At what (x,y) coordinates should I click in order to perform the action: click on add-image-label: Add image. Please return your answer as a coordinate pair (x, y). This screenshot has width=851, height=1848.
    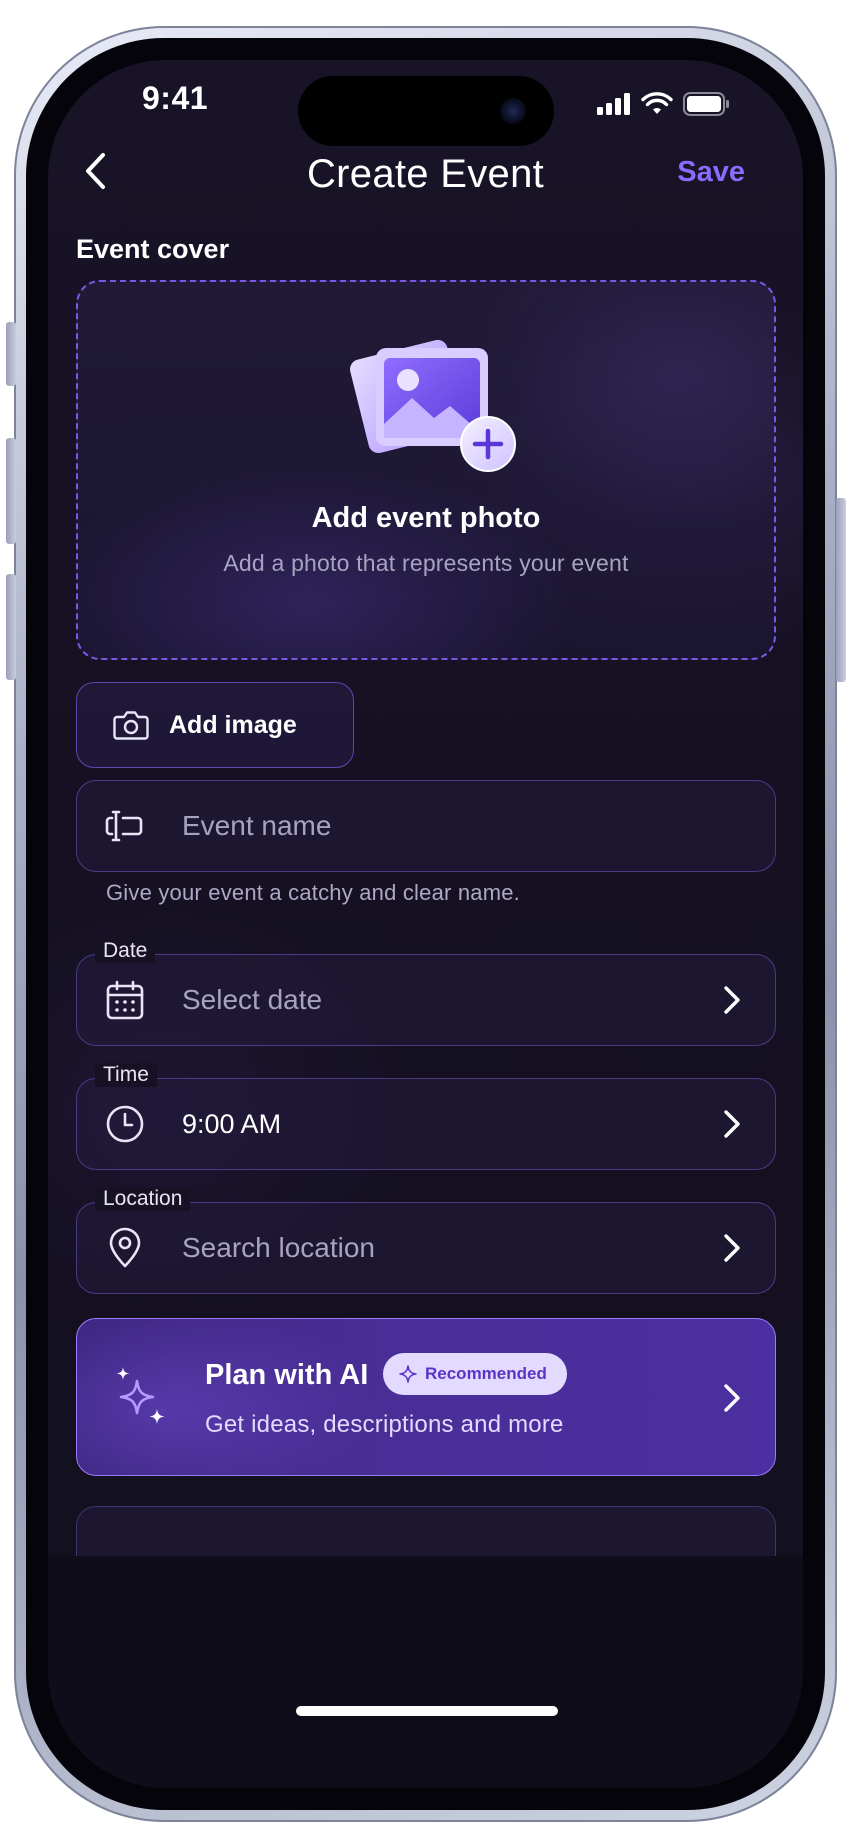
    Looking at the image, I should click on (233, 724).